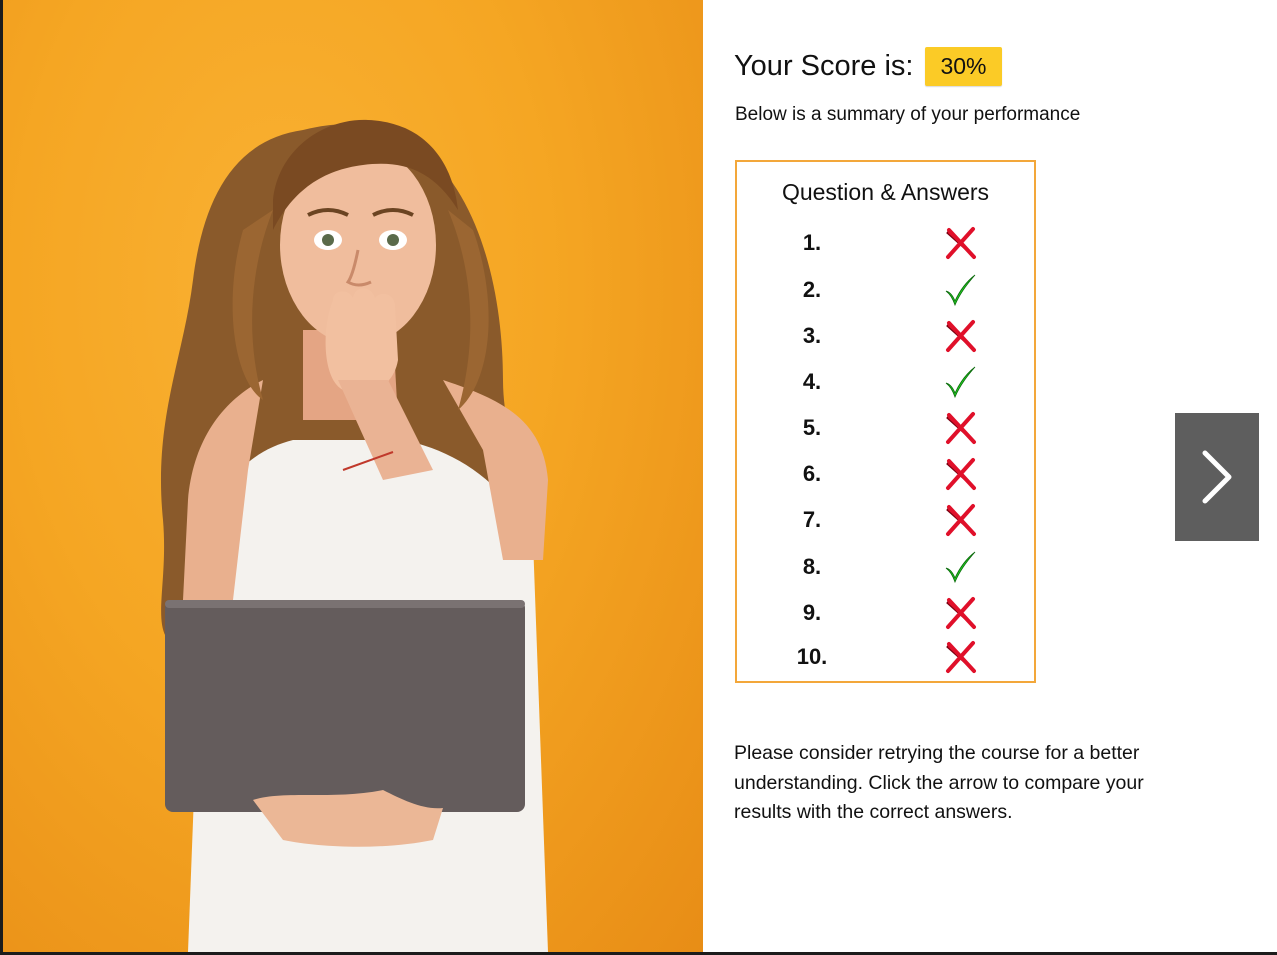 This screenshot has width=1277, height=955. What do you see at coordinates (812, 519) in the screenshot?
I see `question-number: 7.` at bounding box center [812, 519].